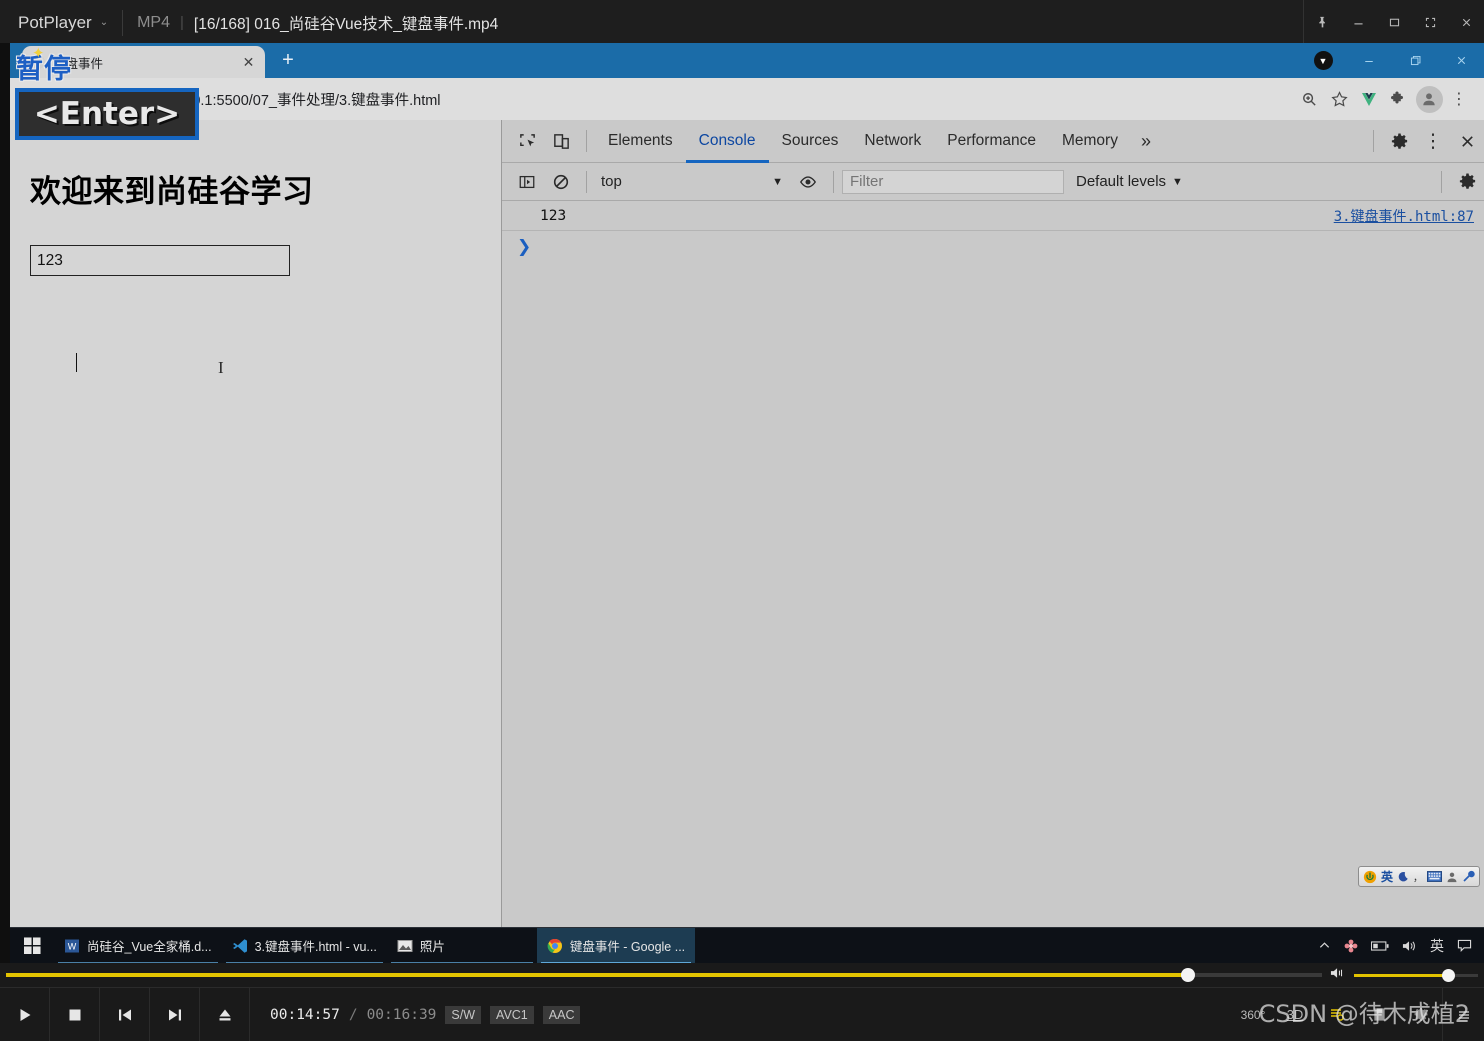 The image size is (1484, 1041). What do you see at coordinates (1387, 876) in the screenshot?
I see `ime-language-label: 英` at bounding box center [1387, 876].